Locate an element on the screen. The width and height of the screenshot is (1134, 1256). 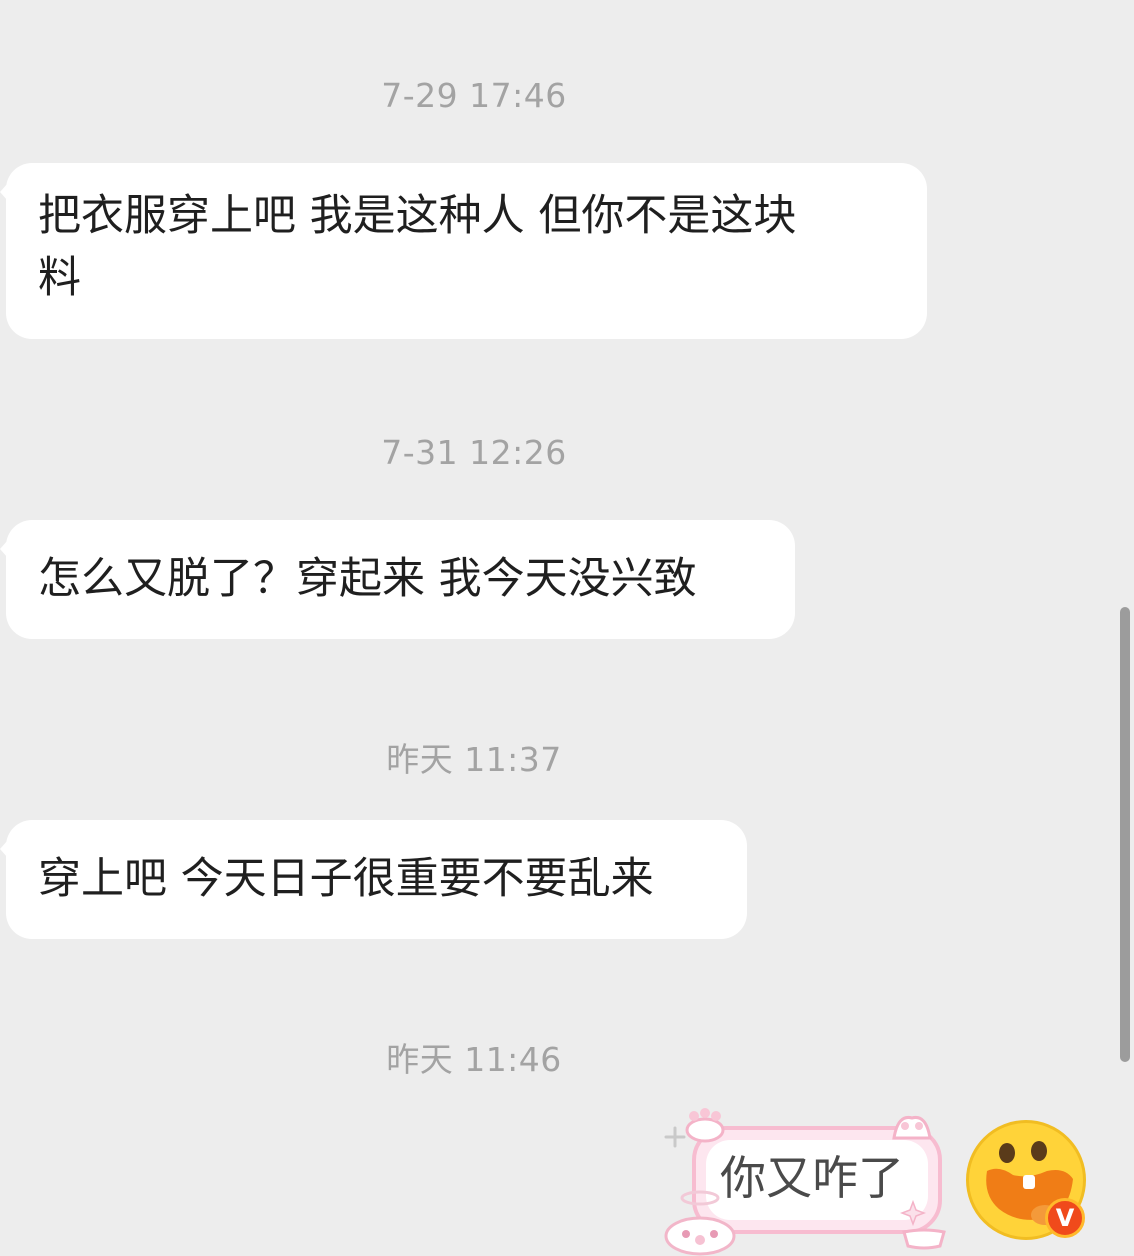
timestamp: 昨天 11:37 is located at coordinates (474, 759).